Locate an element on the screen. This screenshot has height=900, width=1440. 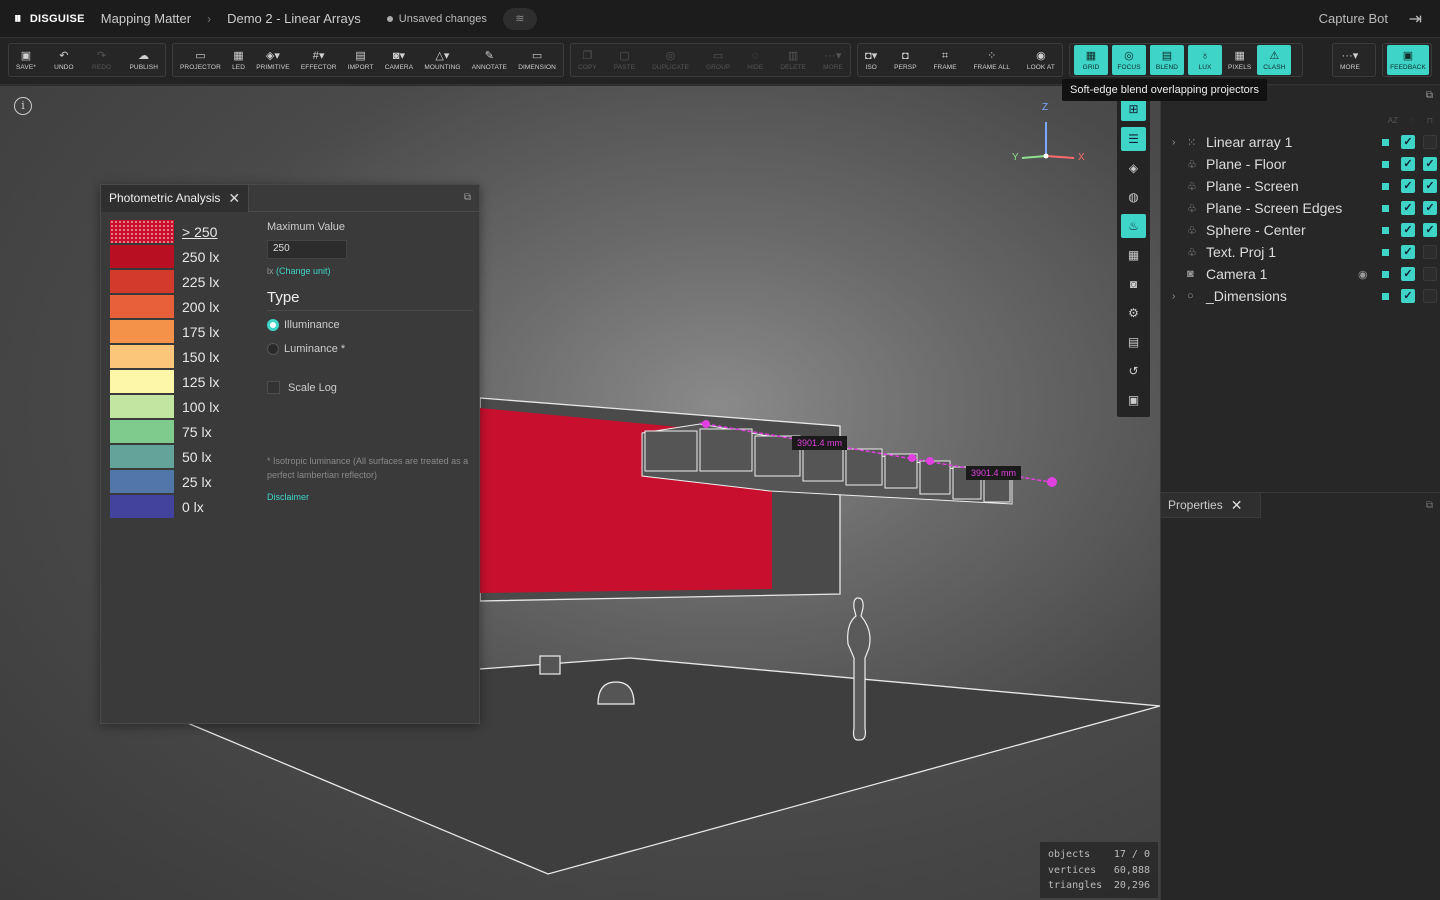
scale-log-checkbox: Scale Log is located at coordinates (370, 387).